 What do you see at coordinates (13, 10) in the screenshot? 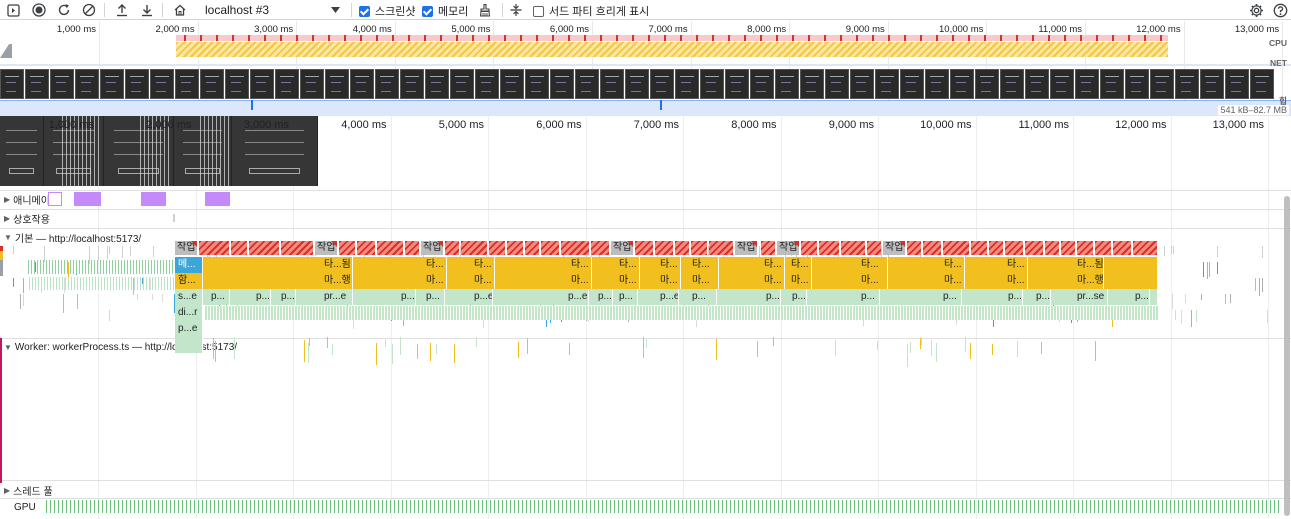
I see `sidebar-toggle-icon` at bounding box center [13, 10].